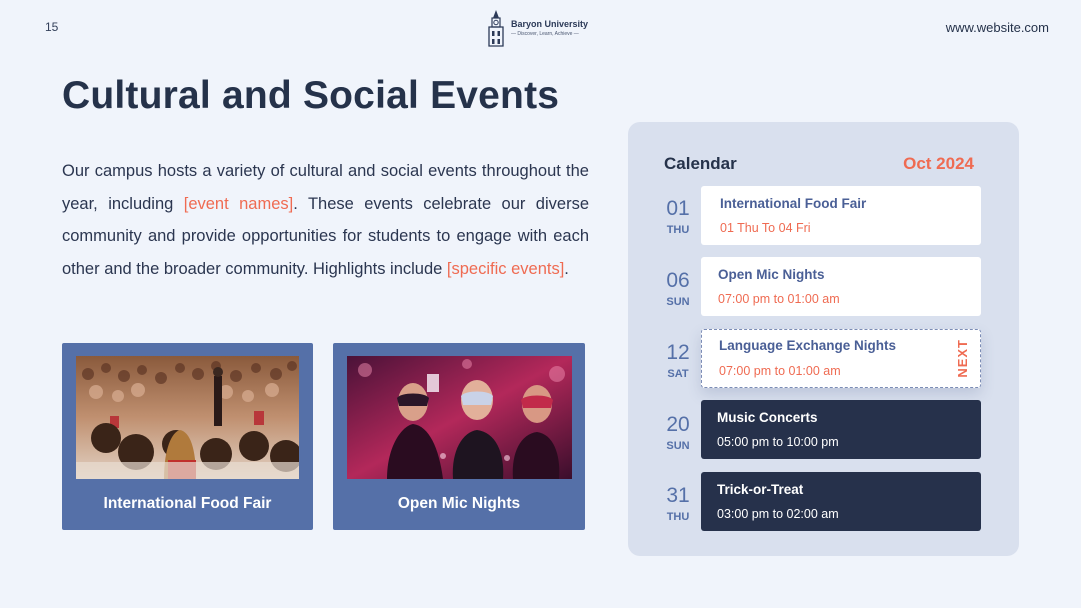 Image resolution: width=1081 pixels, height=608 pixels. I want to click on page-title: Cultural and Social Events, so click(311, 95).